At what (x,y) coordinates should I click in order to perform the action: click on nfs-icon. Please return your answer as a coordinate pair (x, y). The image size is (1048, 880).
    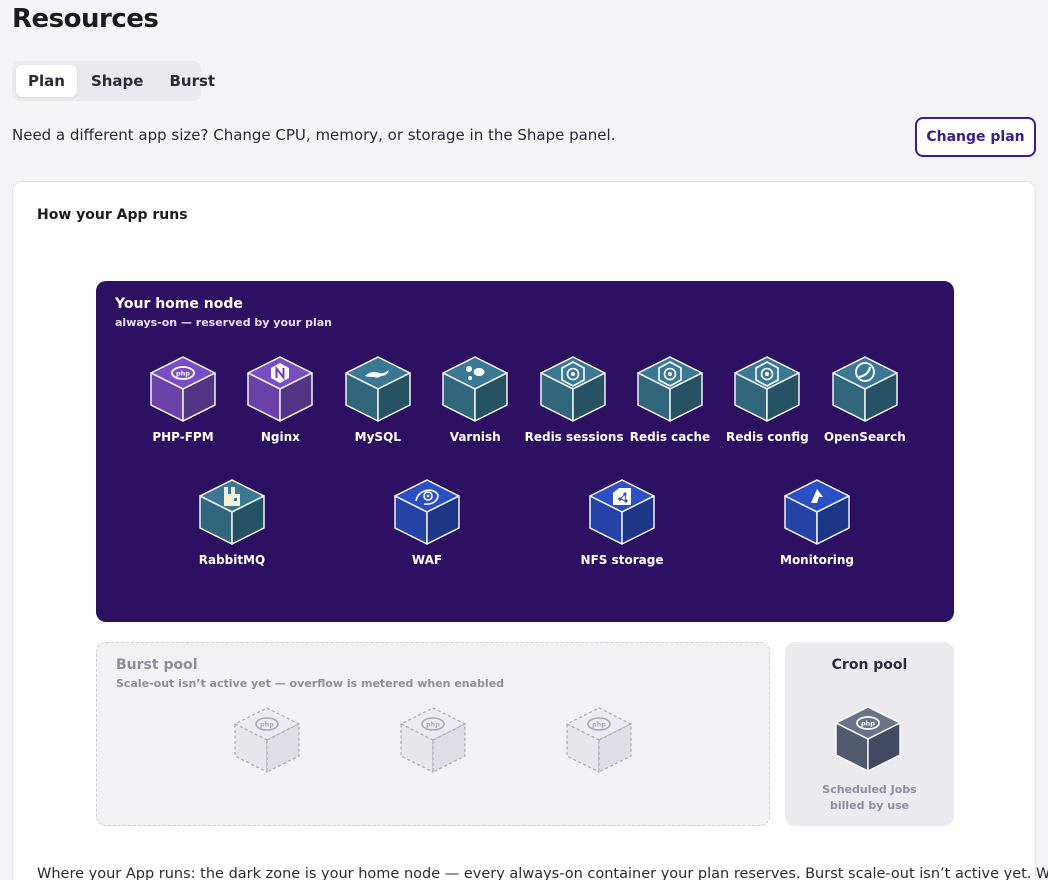
    Looking at the image, I should click on (622, 512).